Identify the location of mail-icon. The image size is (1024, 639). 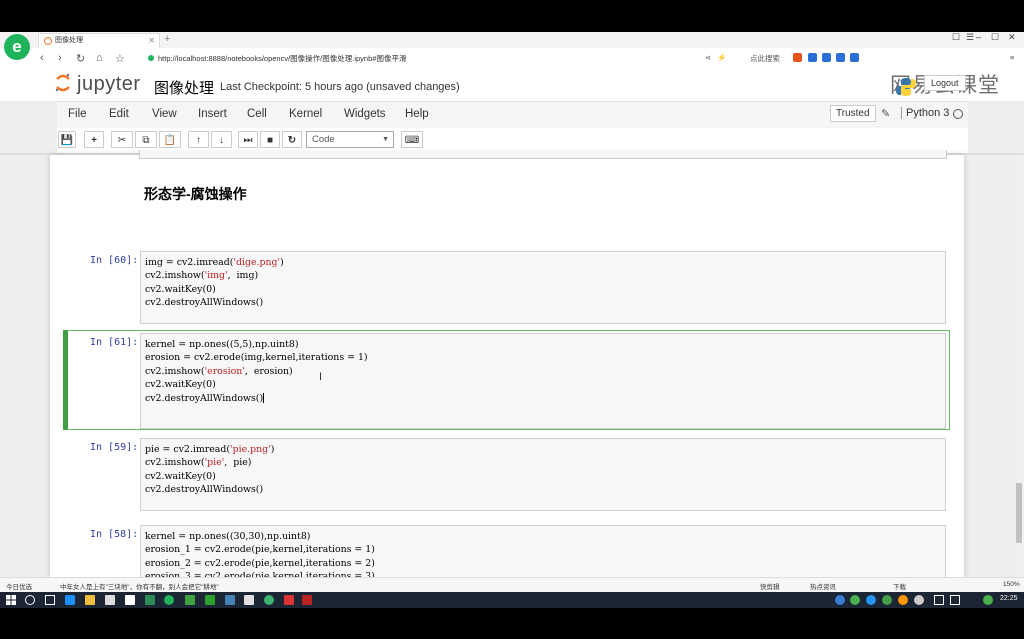
(130, 600).